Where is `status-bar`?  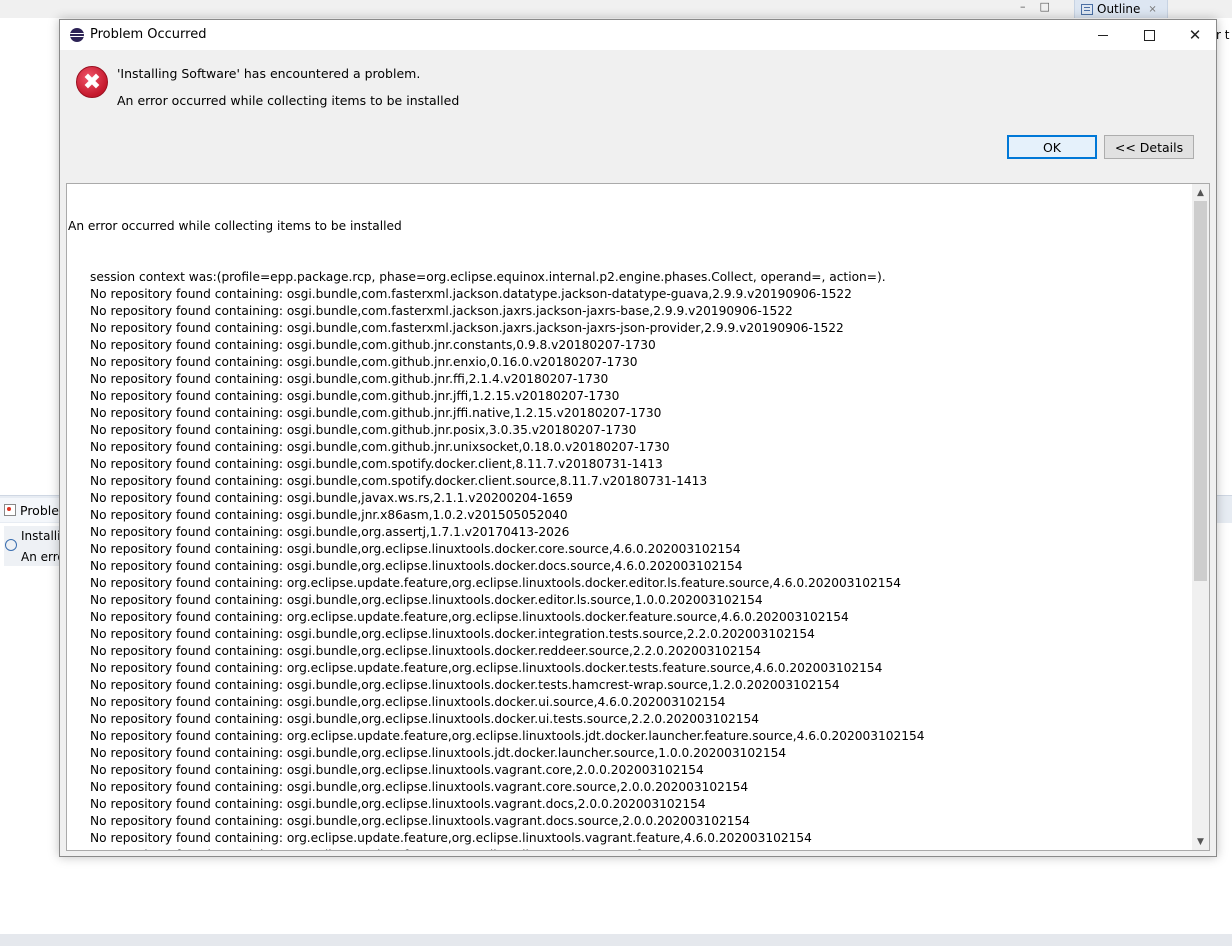
status-bar is located at coordinates (616, 940).